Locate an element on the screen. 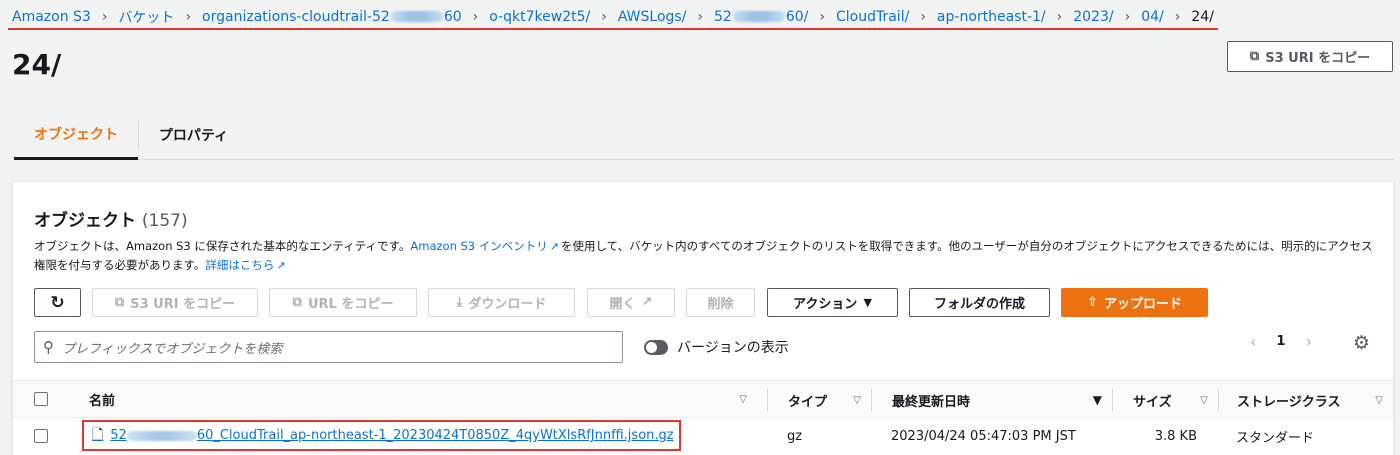 Image resolution: width=1400 pixels, height=455 pixels. tab-bar: オブジェクト プロパティ is located at coordinates (704, 135).